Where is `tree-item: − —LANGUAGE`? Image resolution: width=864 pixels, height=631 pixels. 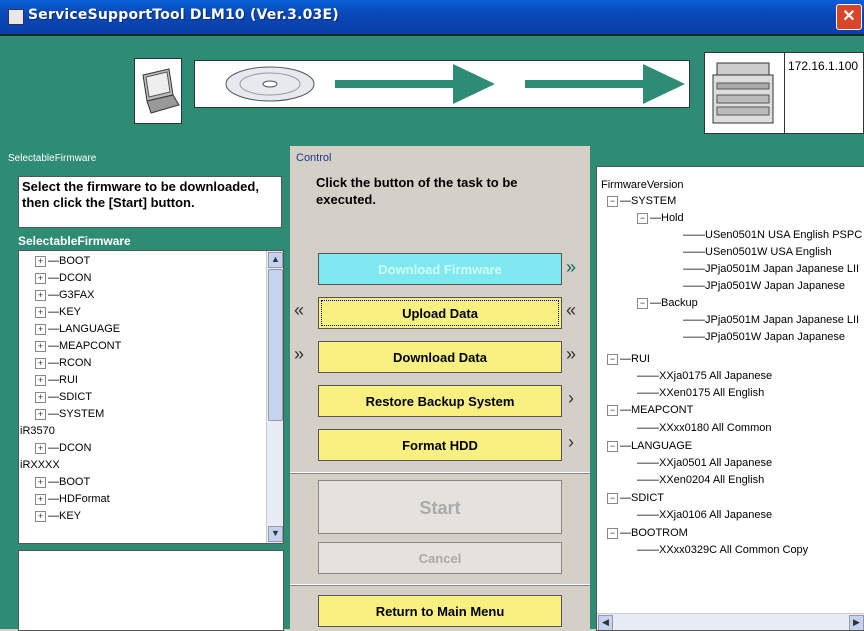
tree-item: − —LANGUAGE is located at coordinates (649, 446).